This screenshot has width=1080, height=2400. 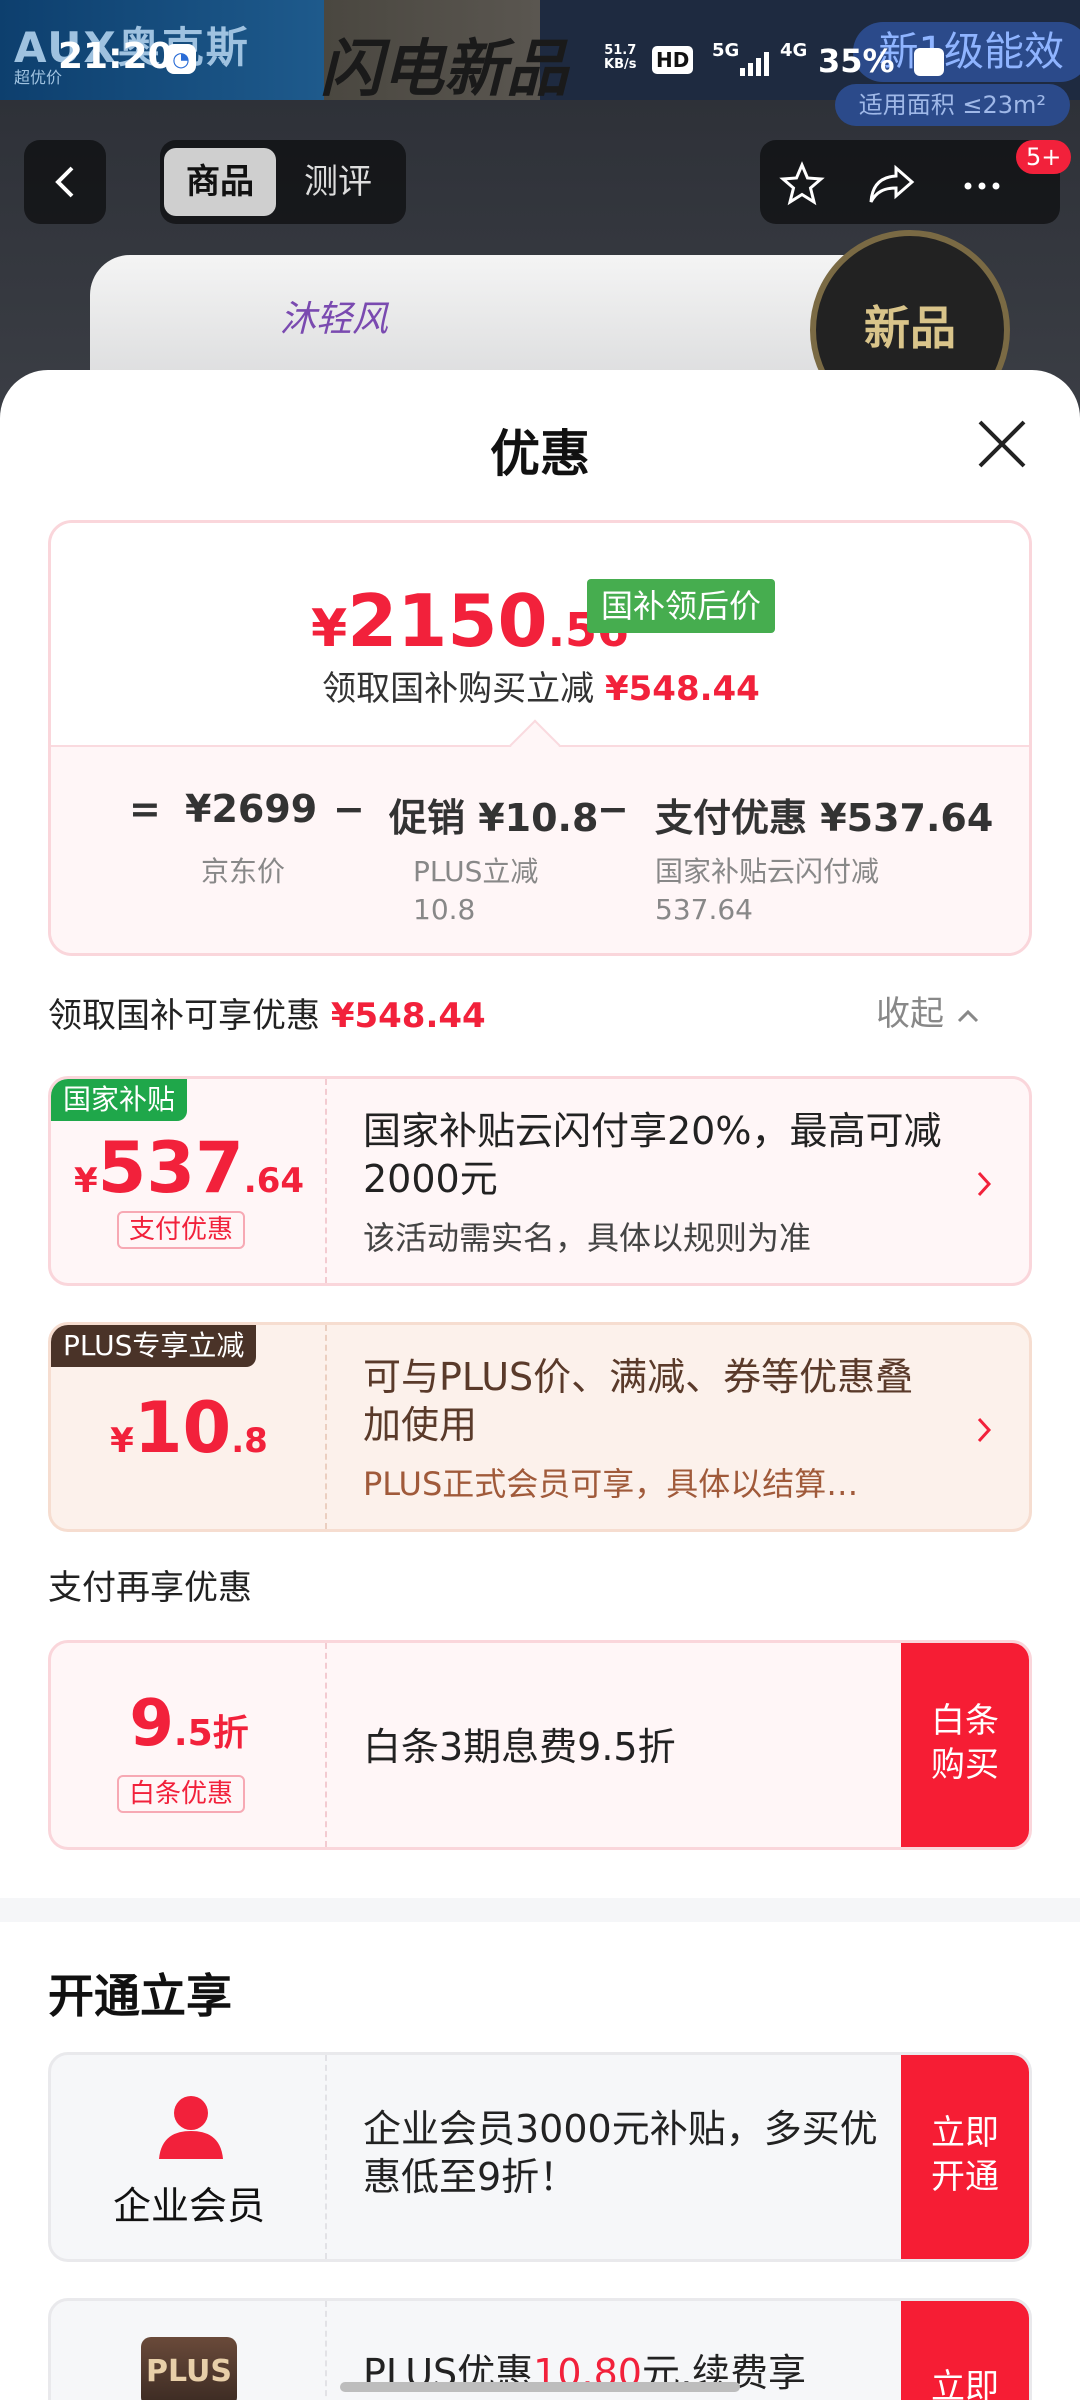 What do you see at coordinates (620, 57) in the screenshot?
I see `network-speed: 51.7 KB/s` at bounding box center [620, 57].